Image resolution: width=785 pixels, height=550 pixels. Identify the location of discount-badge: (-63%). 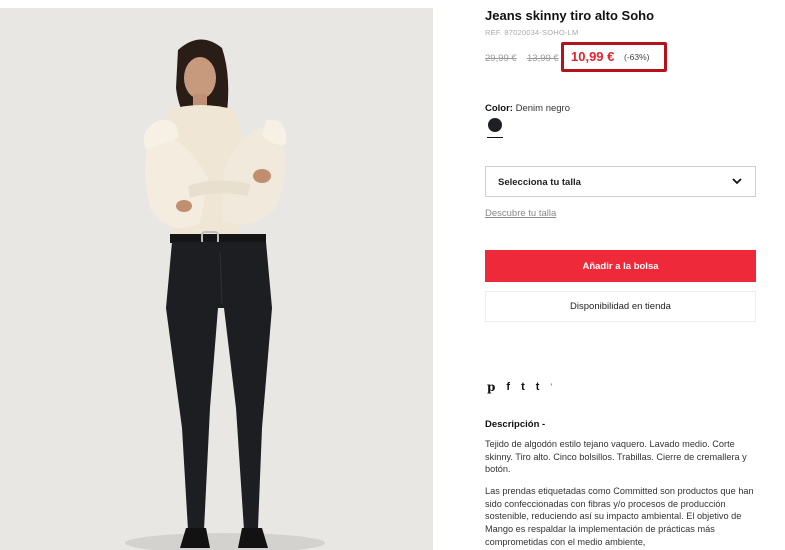
(637, 57).